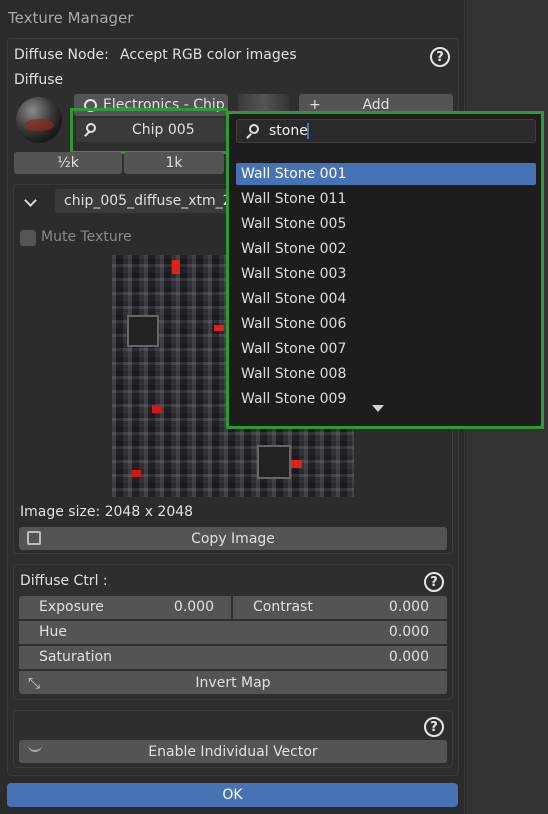 Image resolution: width=548 pixels, height=814 pixels. I want to click on text-cursor, so click(308, 131).